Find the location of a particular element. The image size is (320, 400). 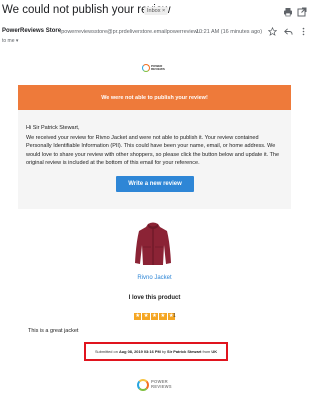

email-subject-row: We could not publish your review Inbox × is located at coordinates (154, 12).